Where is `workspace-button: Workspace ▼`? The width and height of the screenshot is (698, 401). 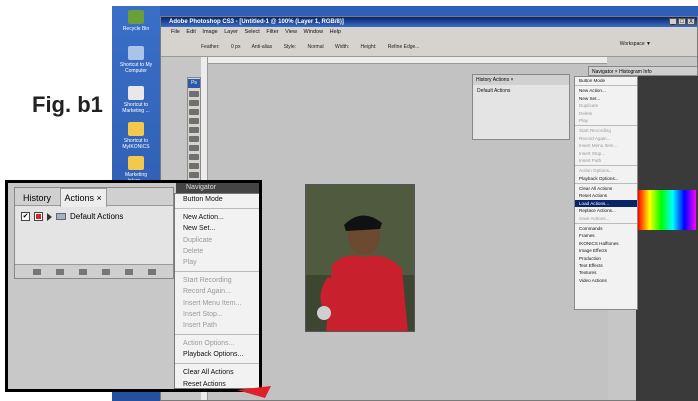
workspace-button: Workspace ▼ is located at coordinates (635, 44).